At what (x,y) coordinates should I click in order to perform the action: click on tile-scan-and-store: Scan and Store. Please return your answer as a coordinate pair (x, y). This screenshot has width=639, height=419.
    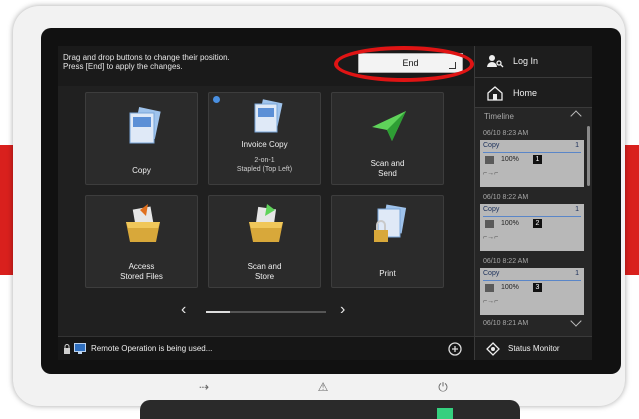
    Looking at the image, I should click on (264, 241).